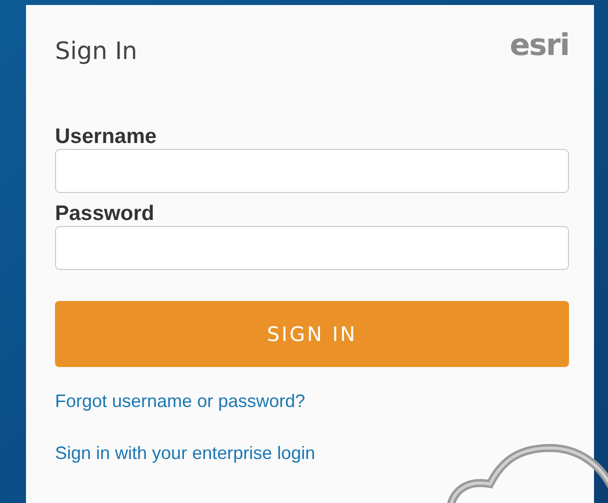 This screenshot has width=608, height=503. I want to click on dialog-title: Sign In, so click(96, 51).